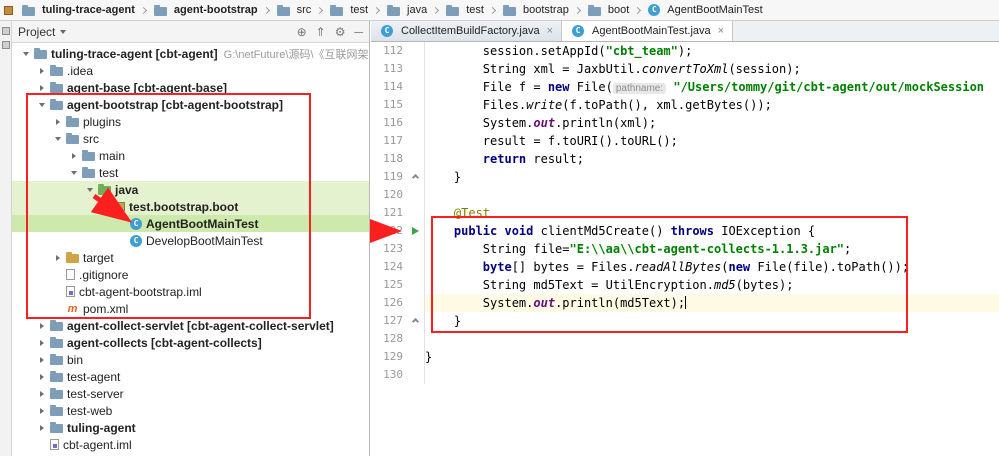 This screenshot has height=456, width=999. Describe the element at coordinates (190, 308) in the screenshot. I see `tree-item-pom.xml: m pom.xml` at that location.